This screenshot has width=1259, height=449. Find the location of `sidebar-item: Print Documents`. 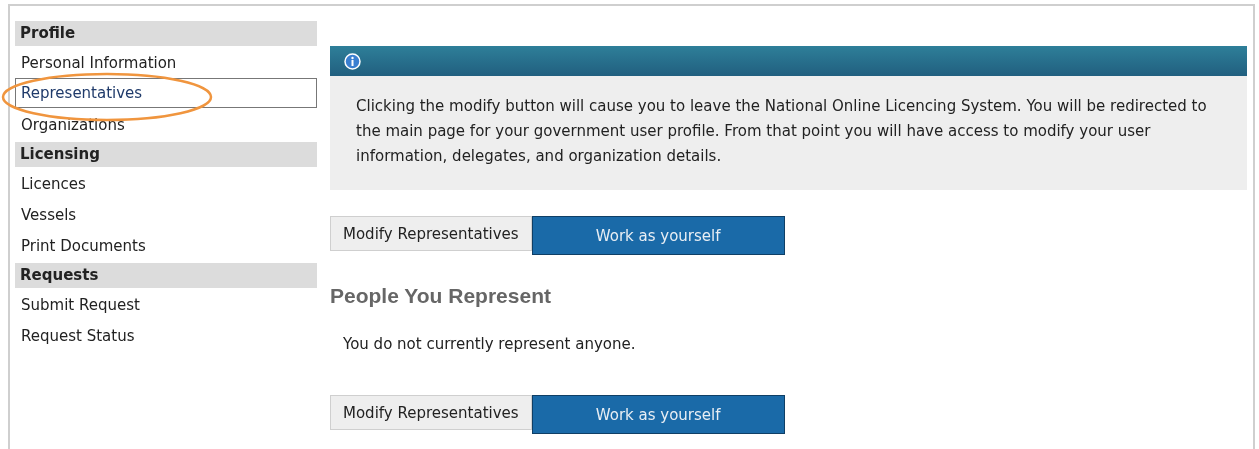

sidebar-item: Print Documents is located at coordinates (166, 245).